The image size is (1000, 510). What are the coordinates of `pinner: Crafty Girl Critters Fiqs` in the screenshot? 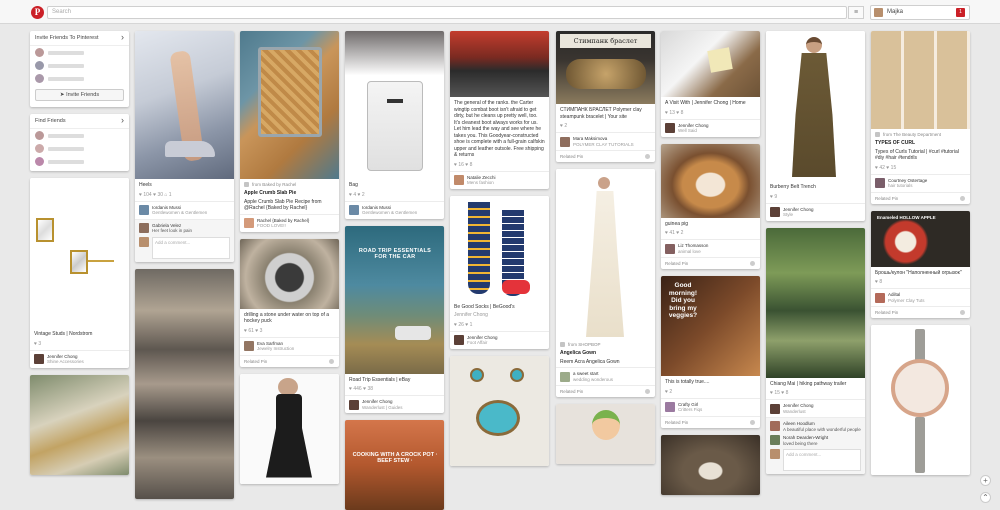 It's located at (710, 406).